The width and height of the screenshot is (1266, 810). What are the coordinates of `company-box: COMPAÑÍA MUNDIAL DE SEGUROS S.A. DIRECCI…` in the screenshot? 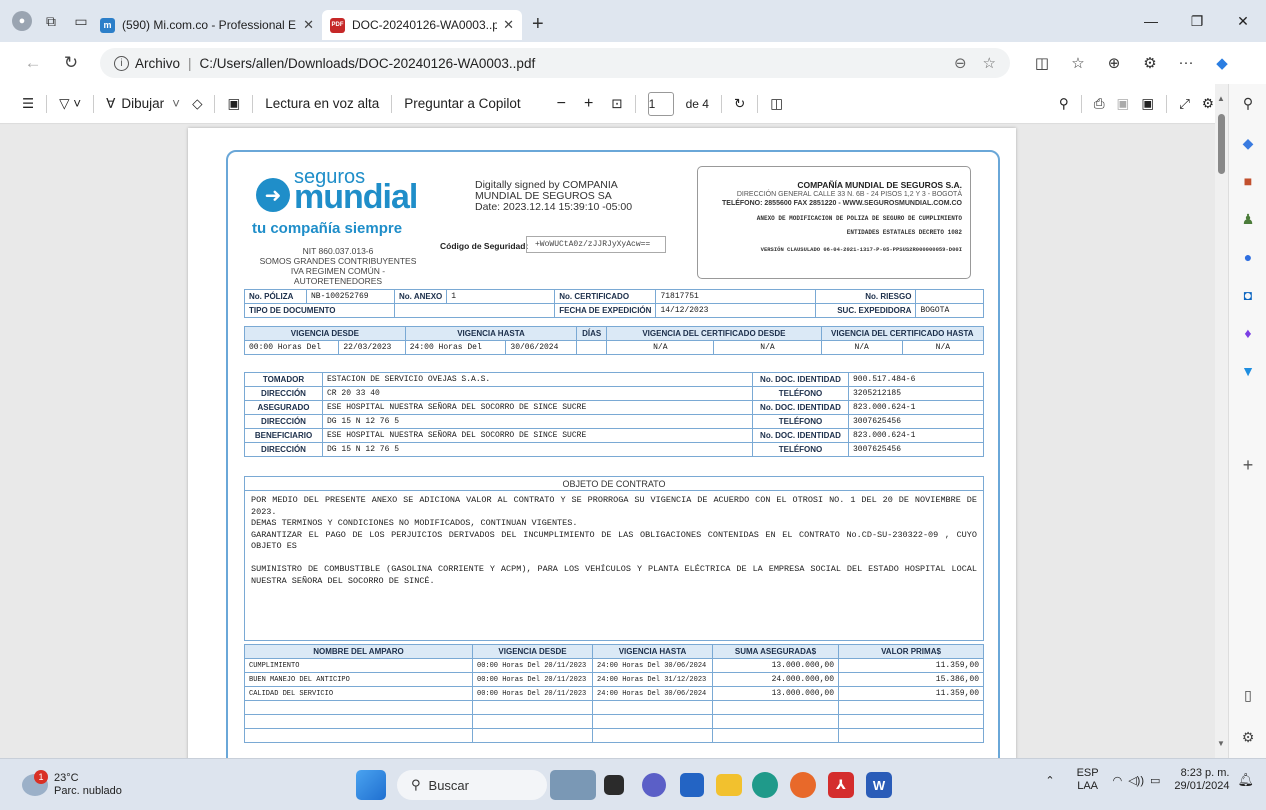 It's located at (834, 222).